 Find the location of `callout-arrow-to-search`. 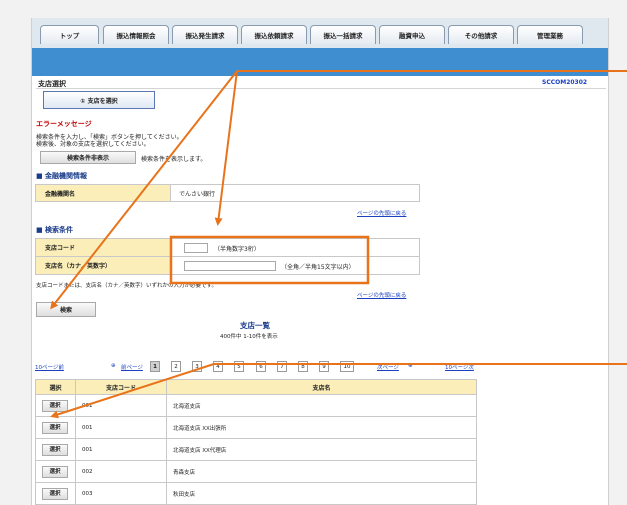

callout-arrow-to-search is located at coordinates (144, 190).